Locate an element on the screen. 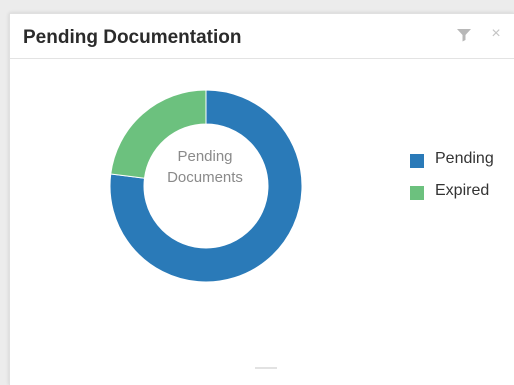  center-label-line1: Pending is located at coordinates (205, 156).